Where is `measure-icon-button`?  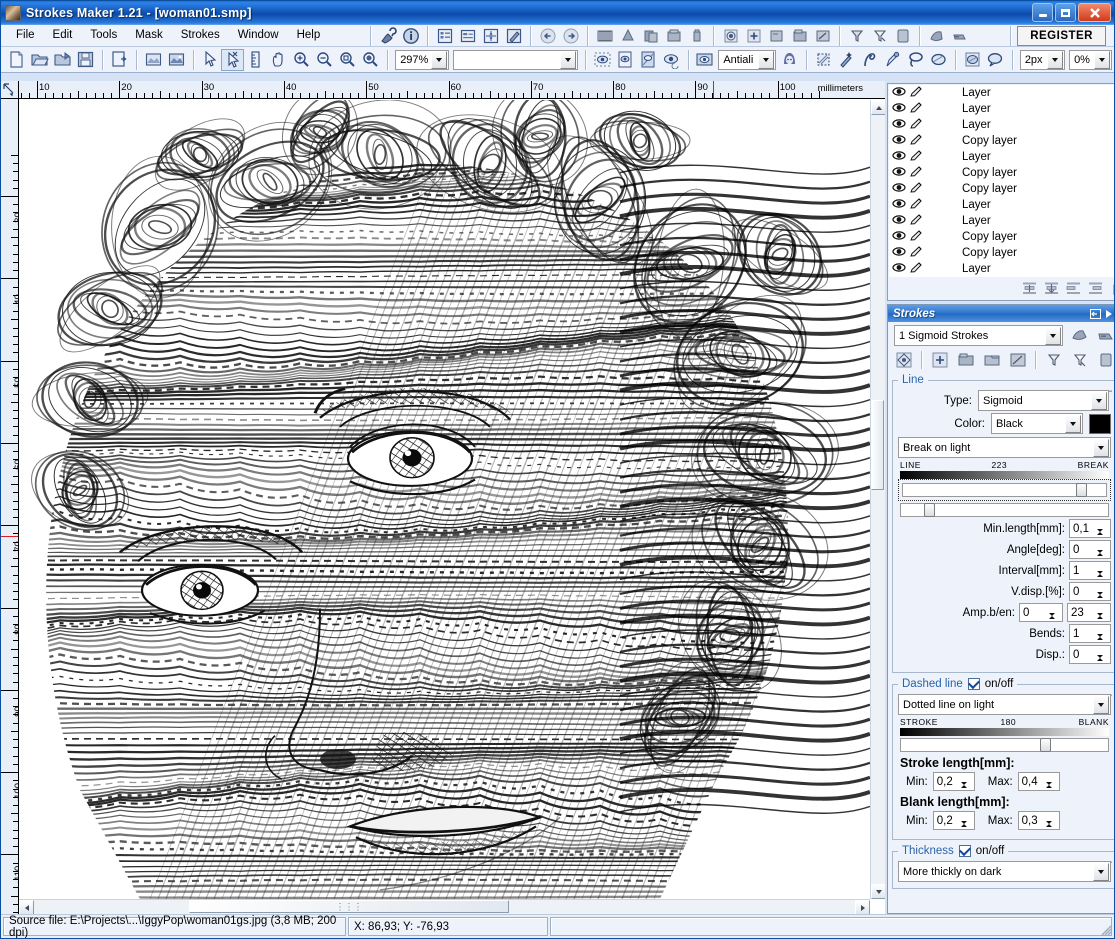
measure-icon-button is located at coordinates (255, 60).